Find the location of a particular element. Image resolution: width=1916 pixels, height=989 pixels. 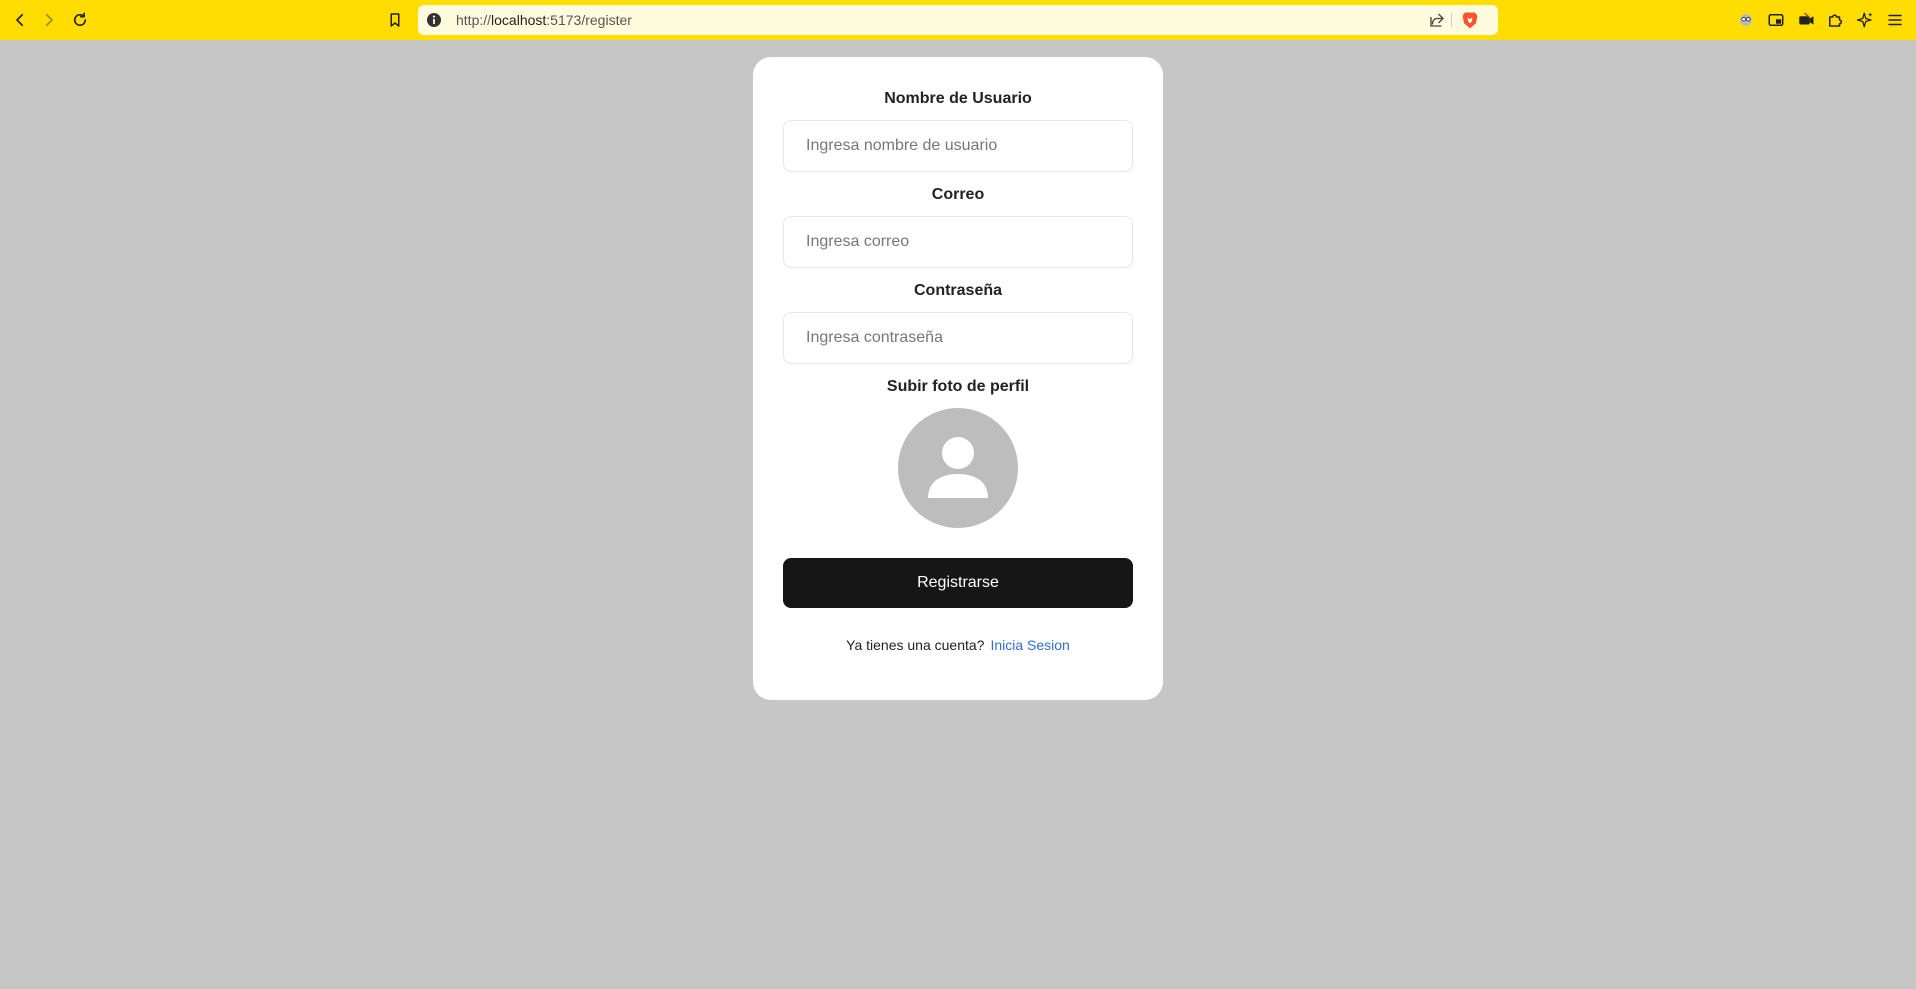

password-label: Contraseña is located at coordinates (958, 290).